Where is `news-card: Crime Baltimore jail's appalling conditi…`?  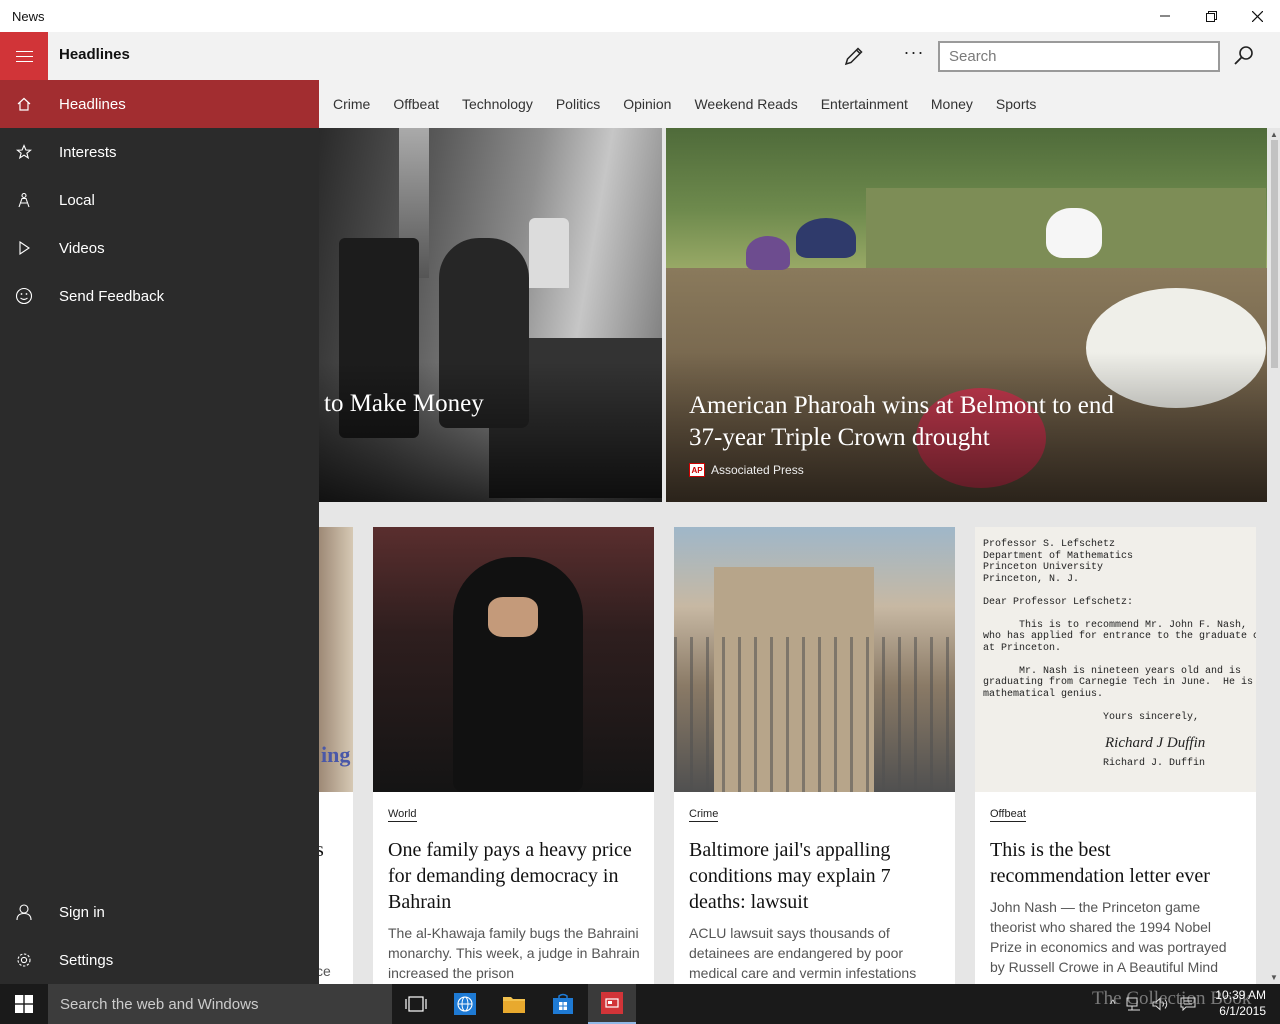
news-card: Crime Baltimore jail's appalling conditi… is located at coordinates (814, 755).